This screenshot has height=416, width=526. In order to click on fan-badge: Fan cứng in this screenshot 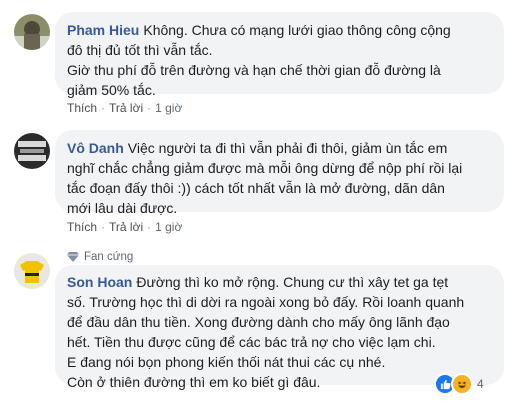, I will do `click(100, 257)`.